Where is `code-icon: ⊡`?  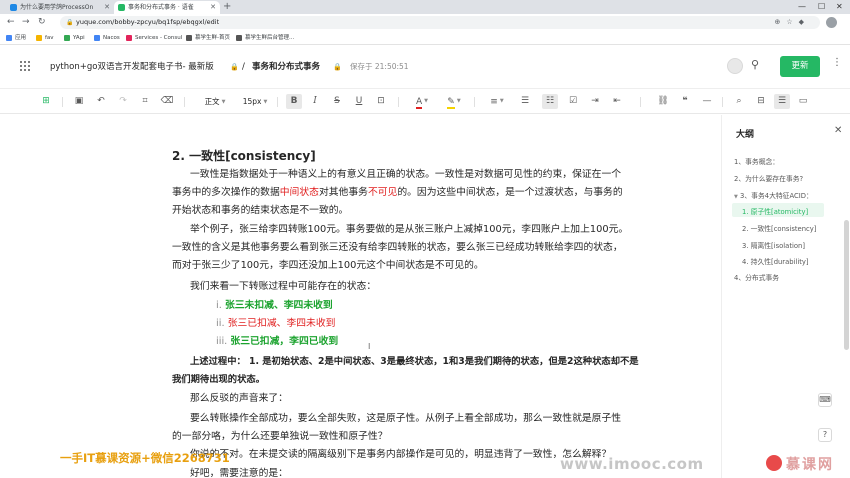
code-icon: ⊡ is located at coordinates (381, 101).